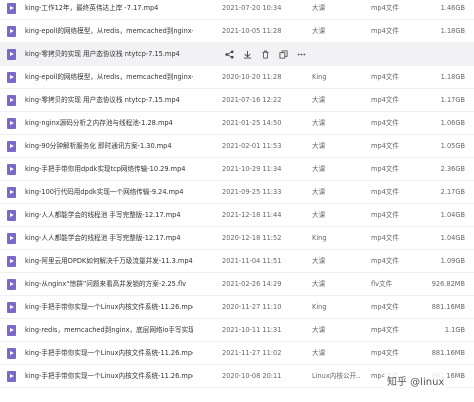  I want to click on file-name: king-nginx源码分析之内存池与线程池-1.28.mp4, so click(109, 123).